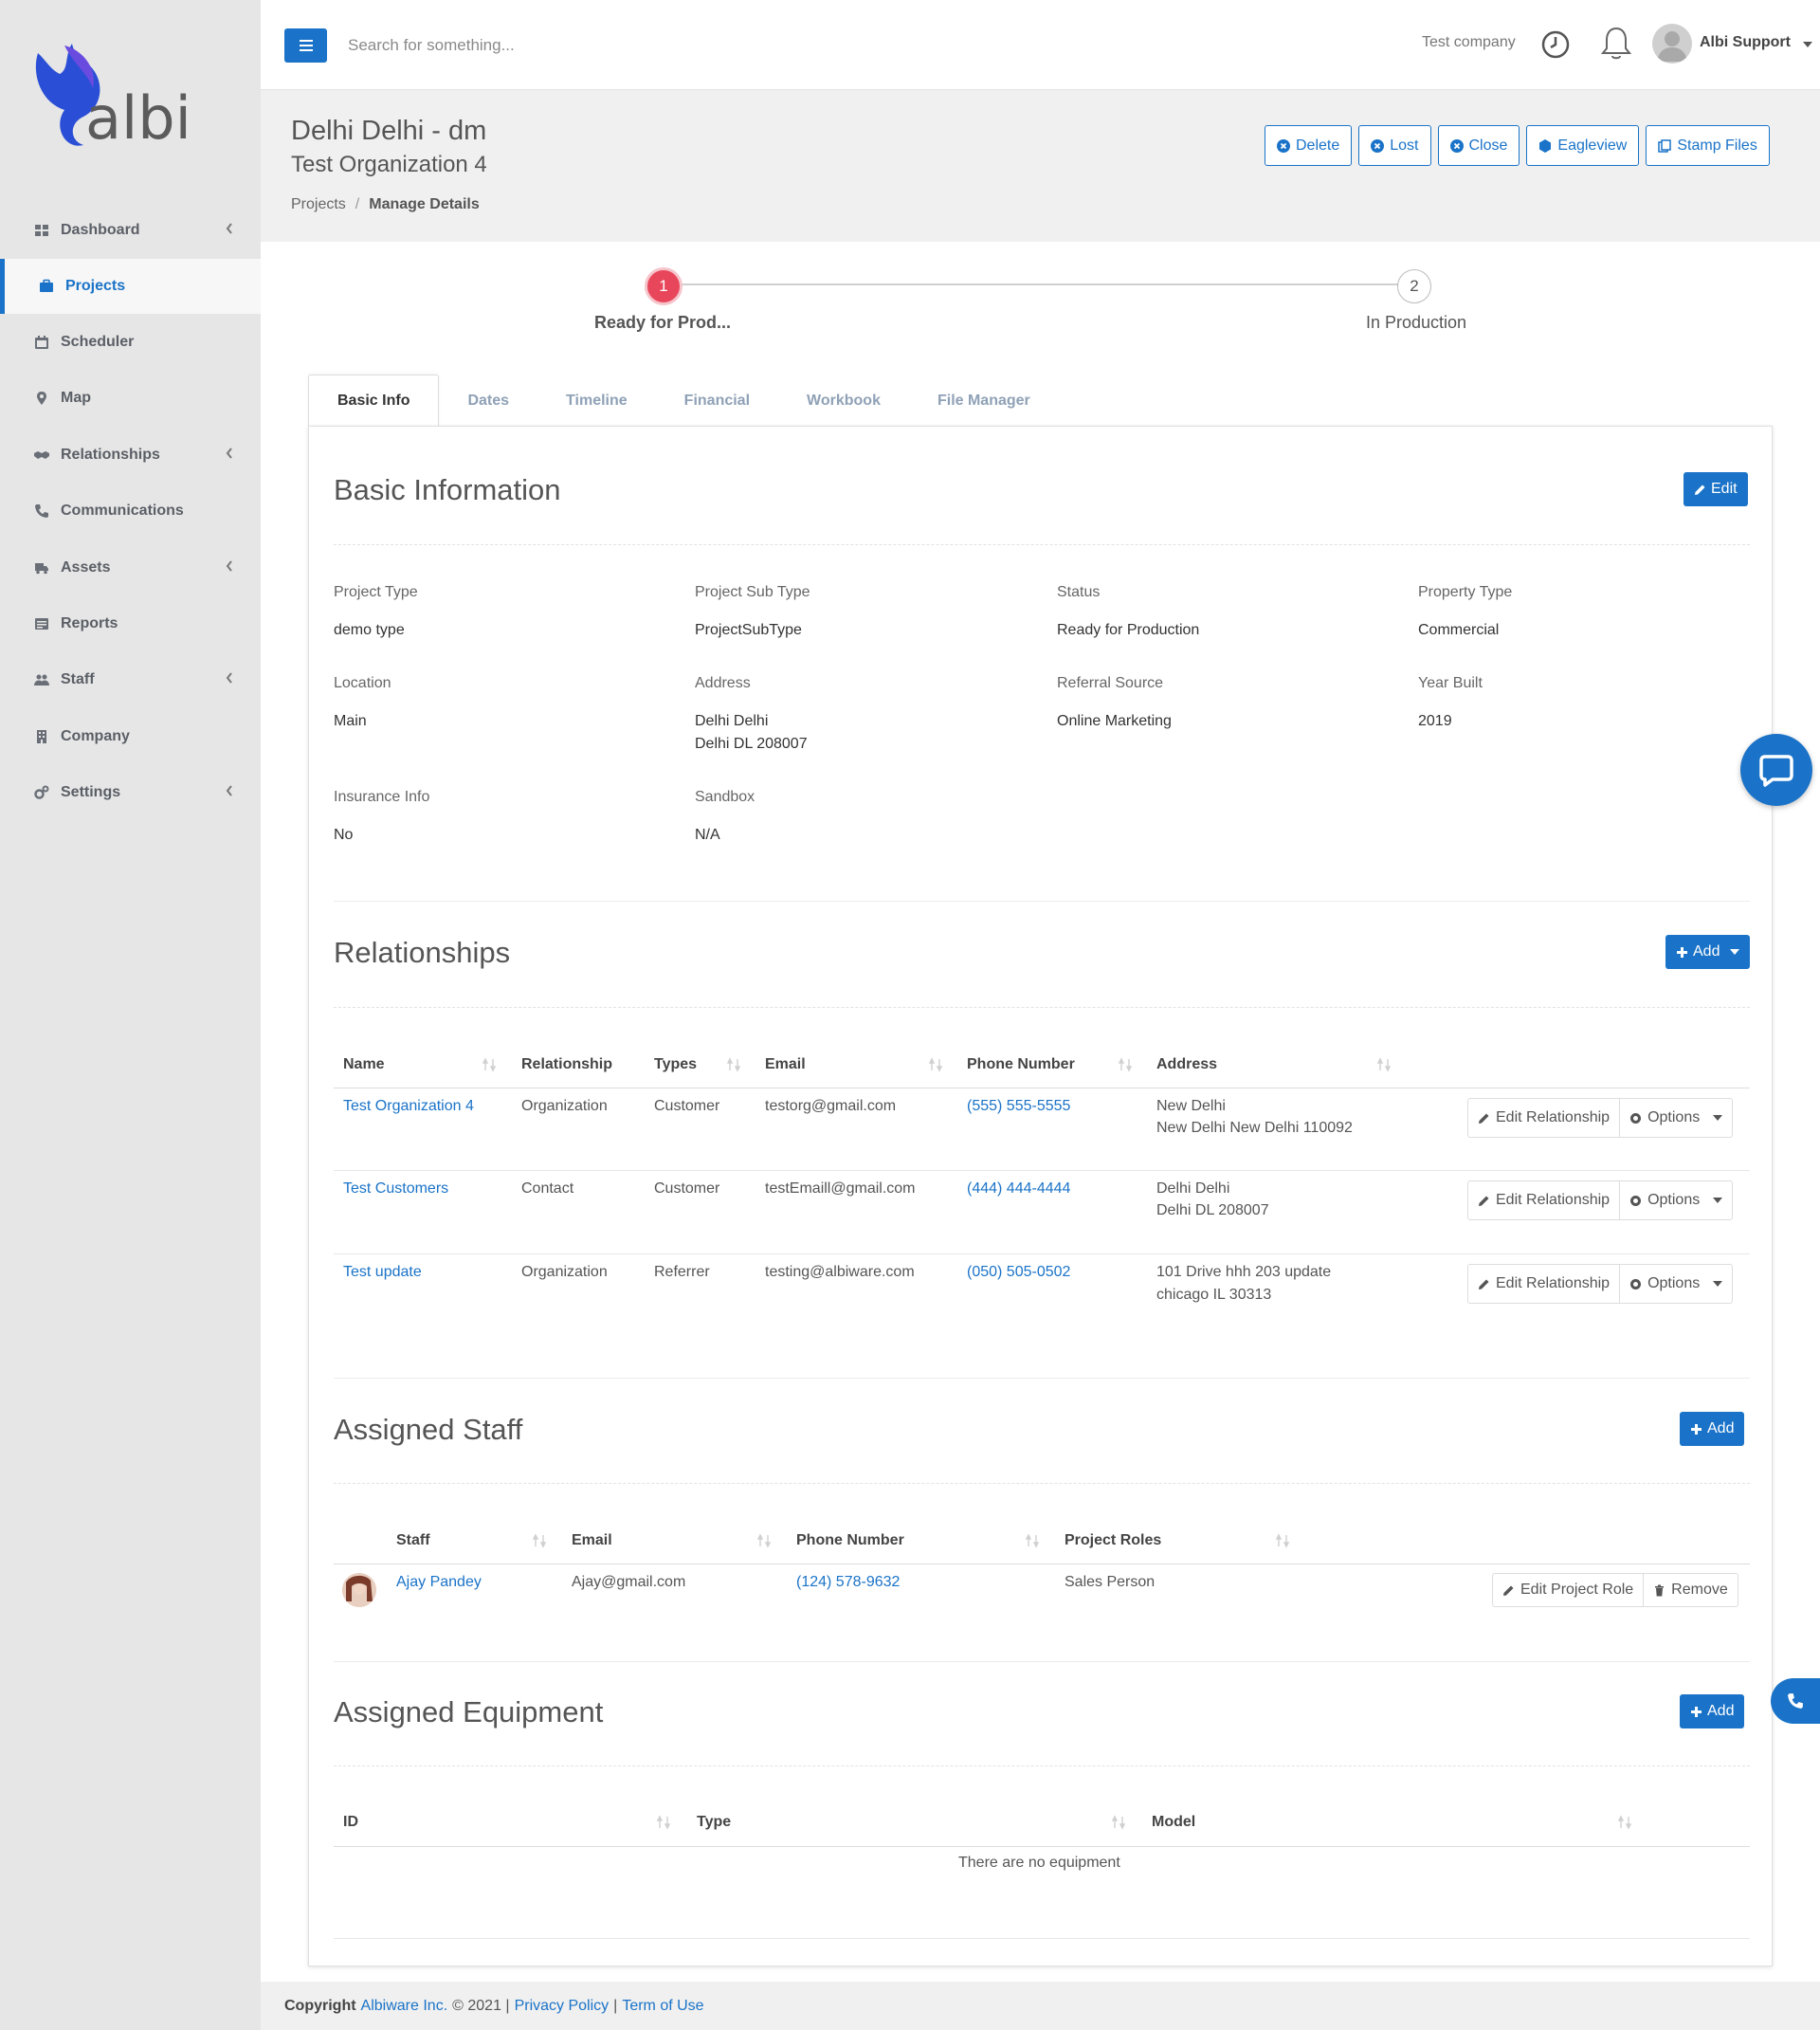 The height and width of the screenshot is (2030, 1820). I want to click on sidebar-item-dashboard: Dashboard, so click(130, 230).